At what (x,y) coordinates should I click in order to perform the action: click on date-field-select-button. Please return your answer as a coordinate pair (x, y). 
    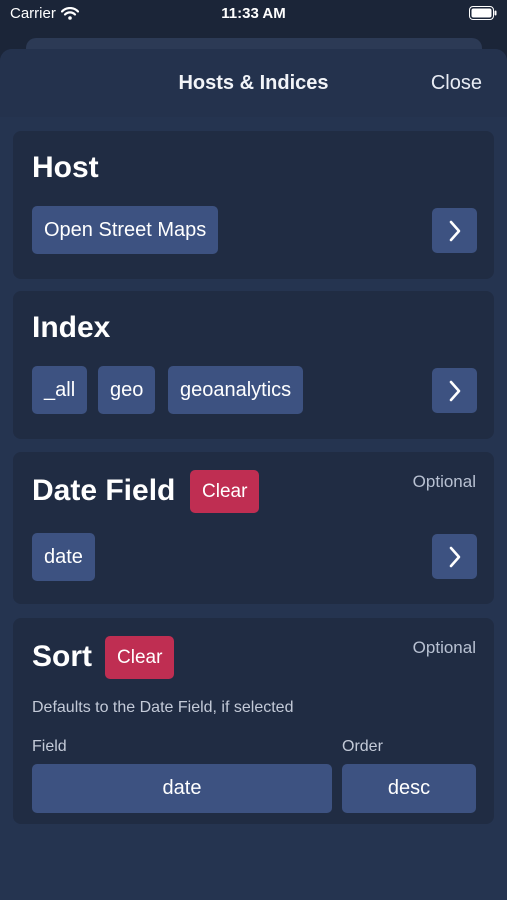
    Looking at the image, I should click on (454, 556).